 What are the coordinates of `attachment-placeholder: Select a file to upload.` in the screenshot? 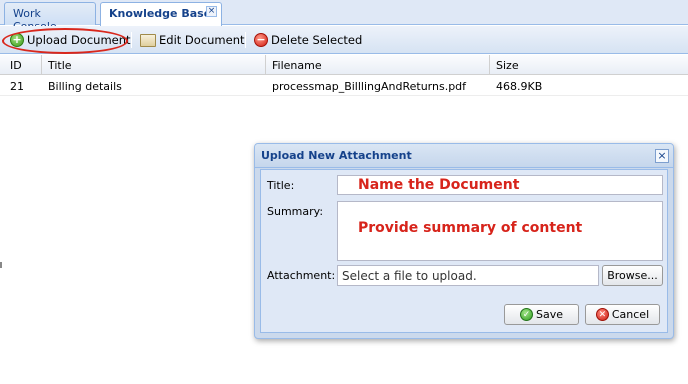 It's located at (409, 276).